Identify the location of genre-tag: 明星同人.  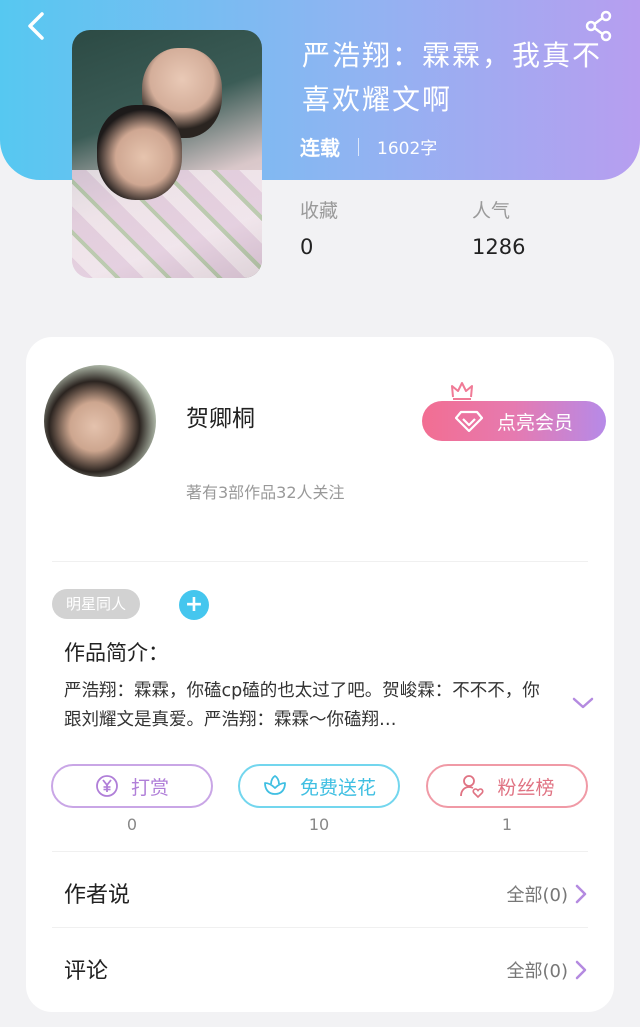
(96, 604).